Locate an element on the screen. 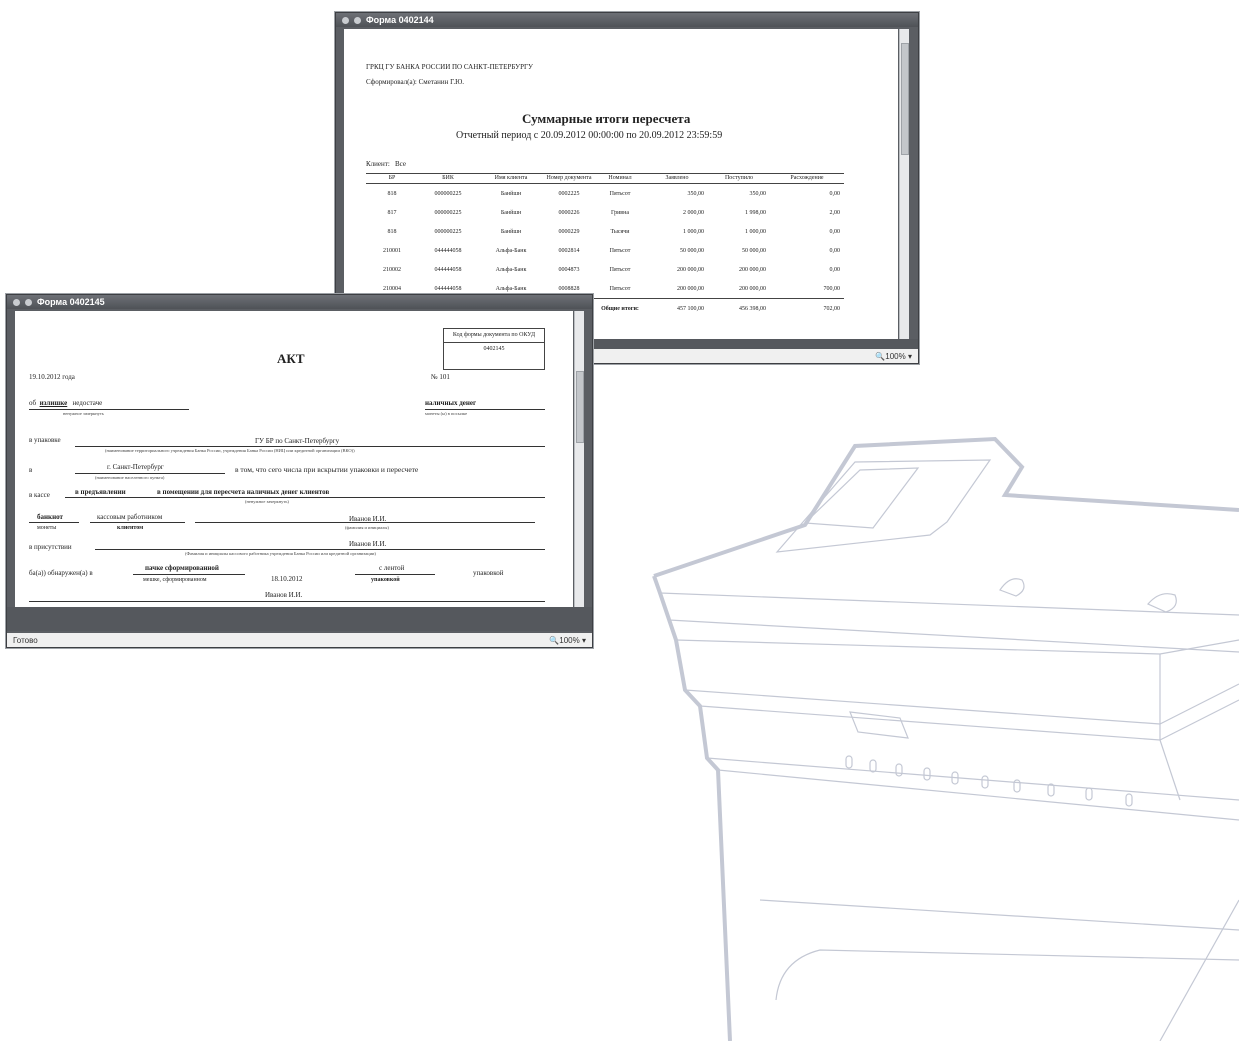 The image size is (1239, 1041). client-value: Все is located at coordinates (400, 164).